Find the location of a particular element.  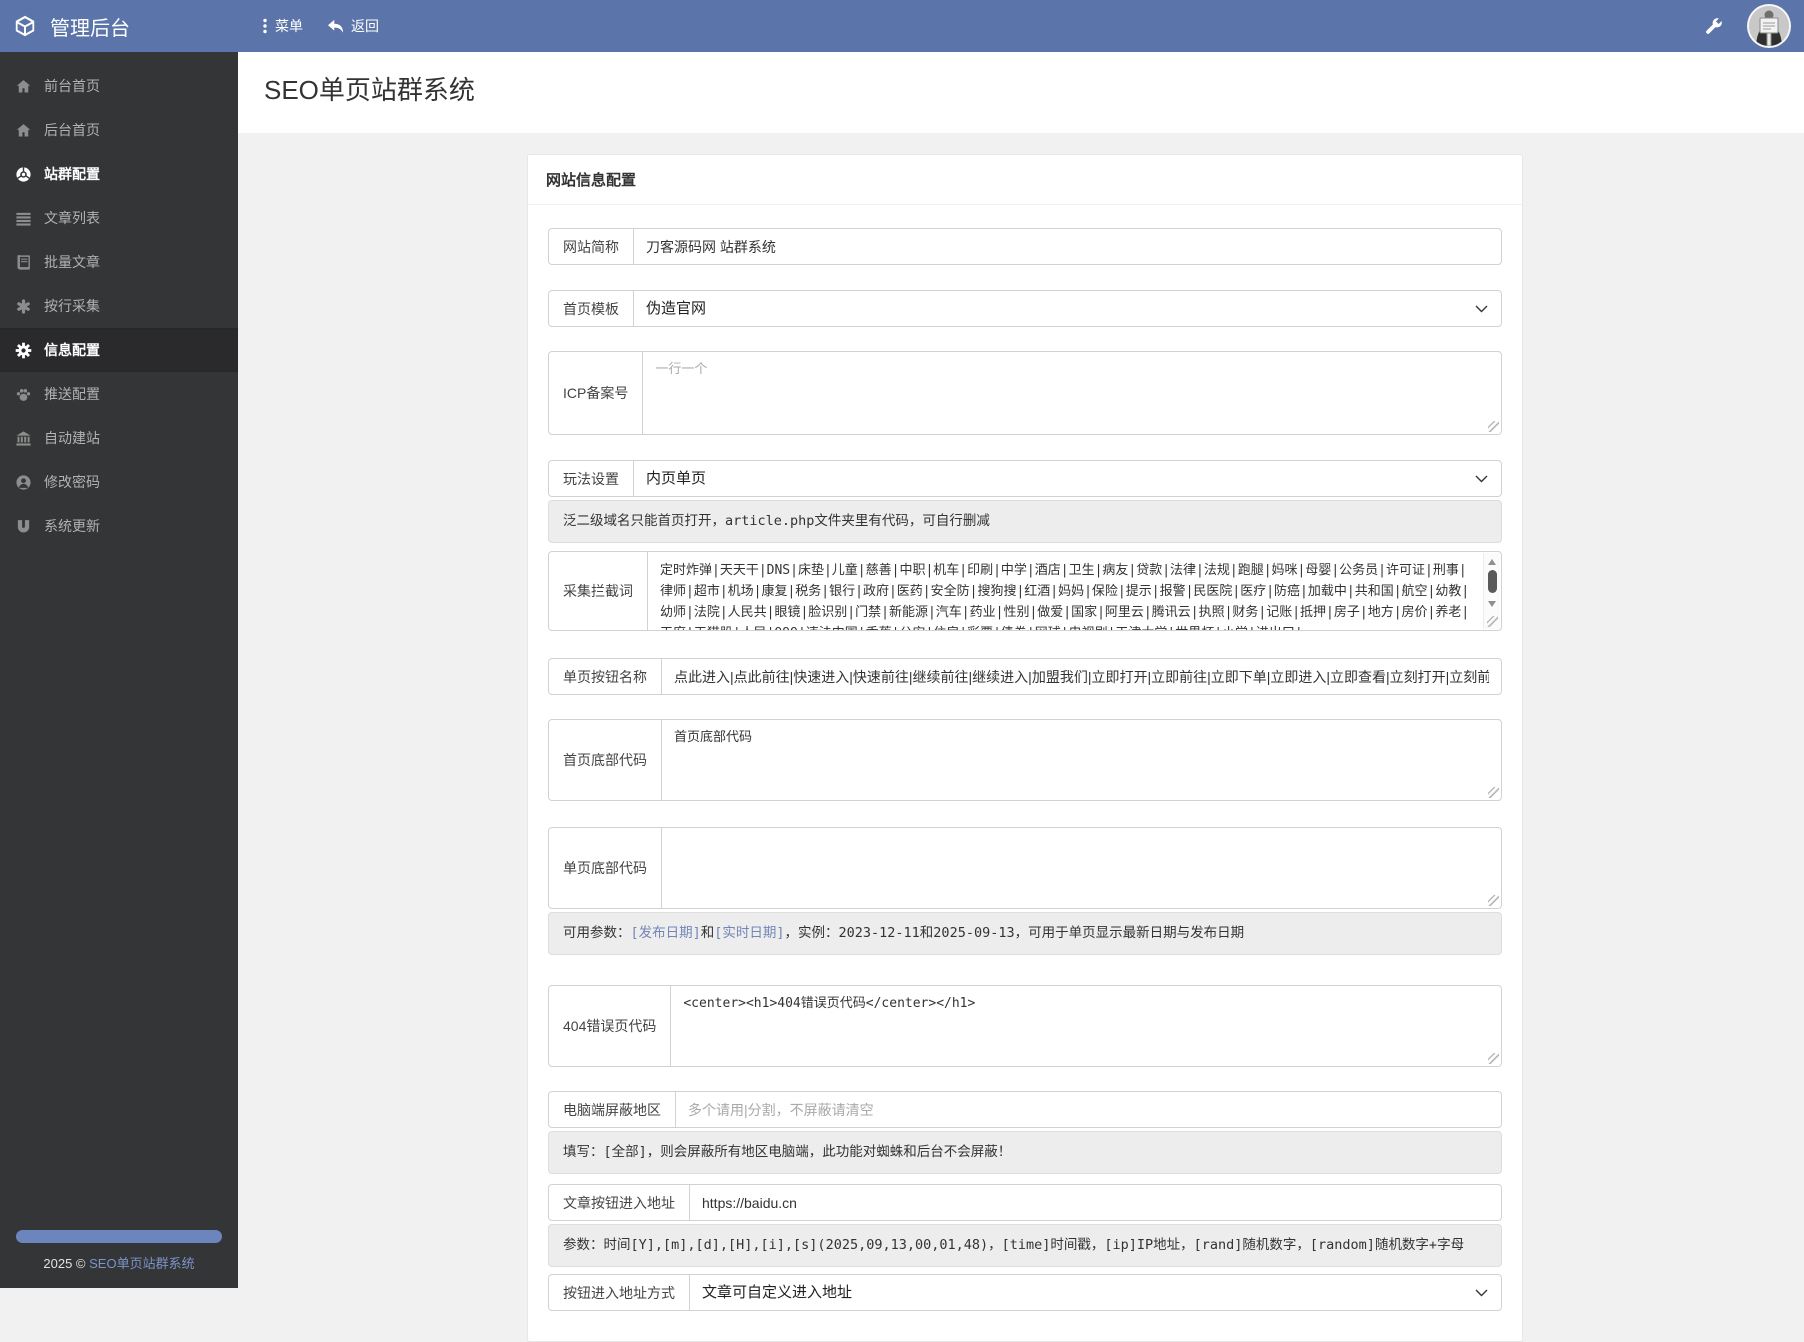

sidebar-item-label: 按行采集 is located at coordinates (72, 306).